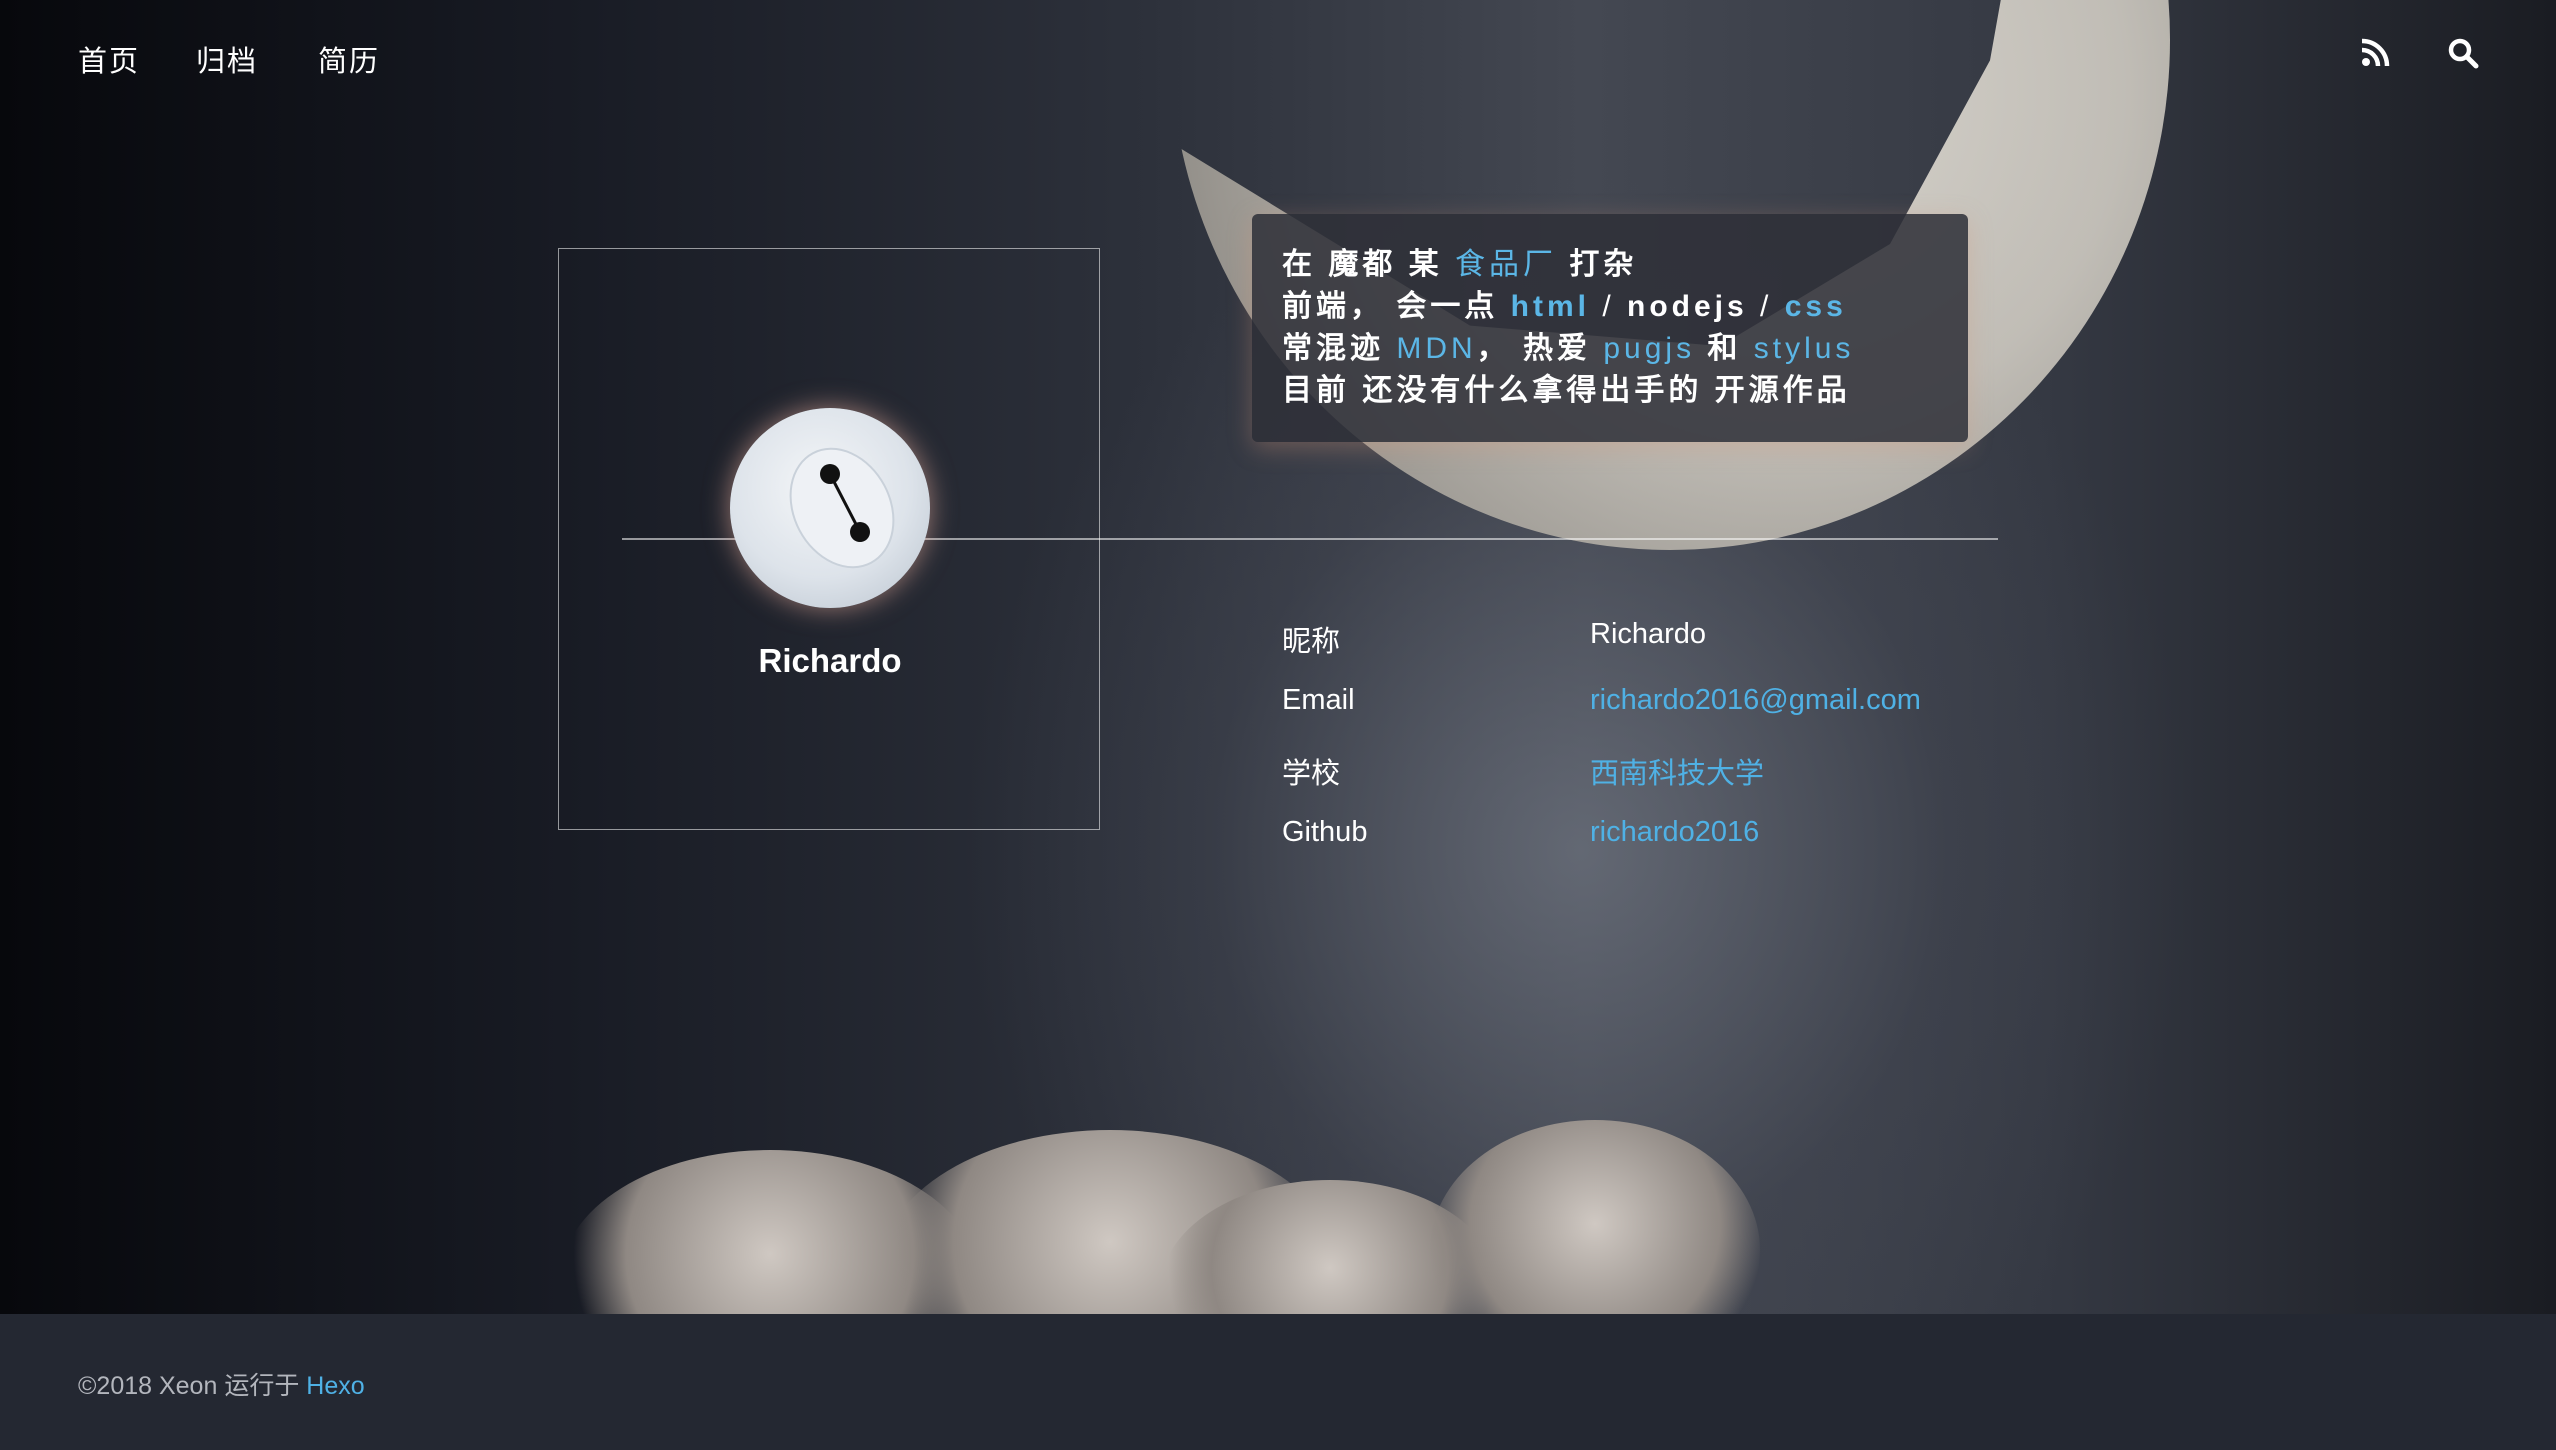 The height and width of the screenshot is (1450, 2556). I want to click on bio-line-2: 前端， 会一点 html / nodejs / css, so click(1564, 306).